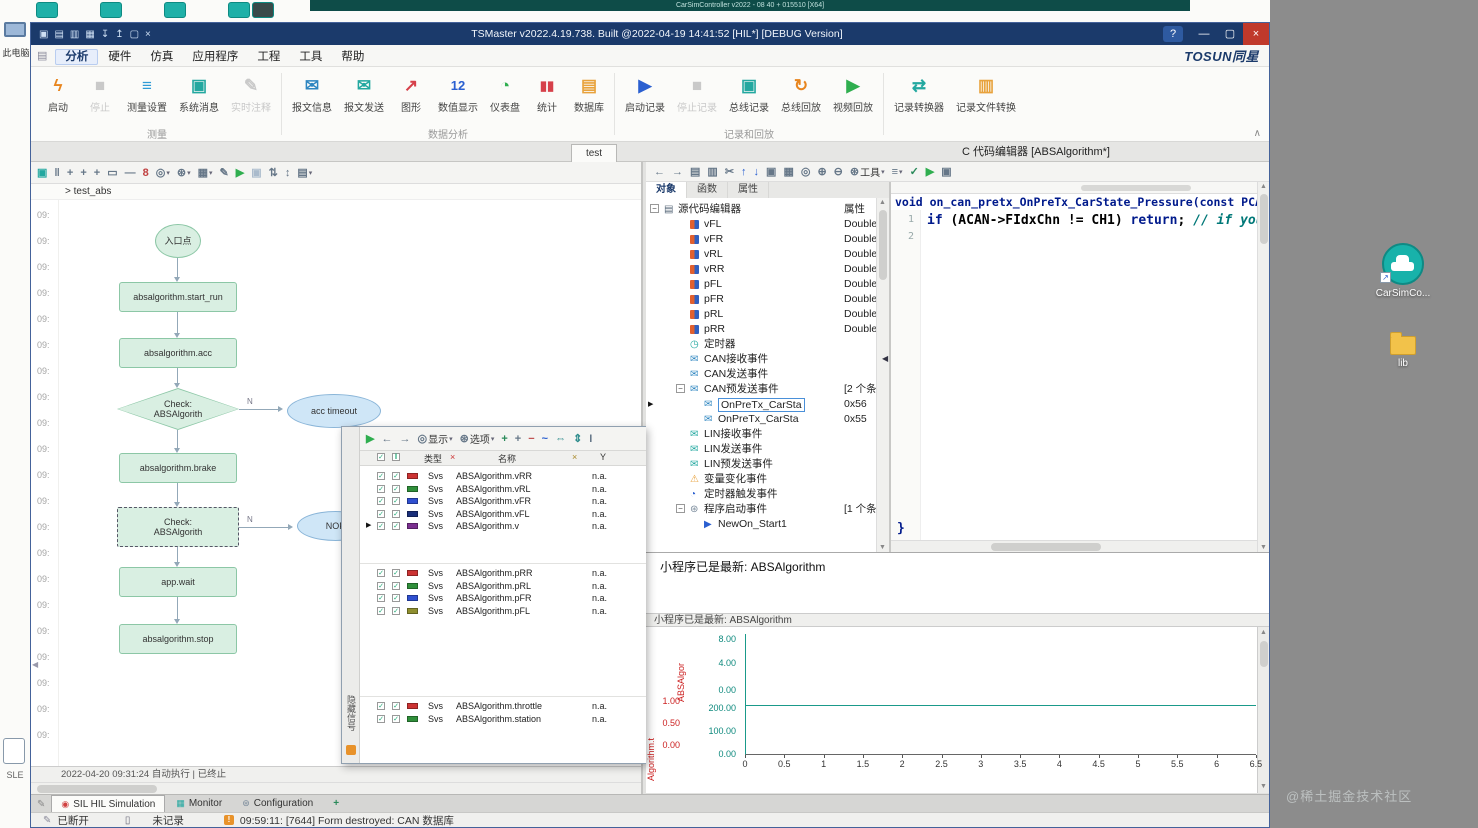 The image size is (1478, 828). Describe the element at coordinates (1264, 654) in the screenshot. I see `graph-scroll-thumb` at that location.